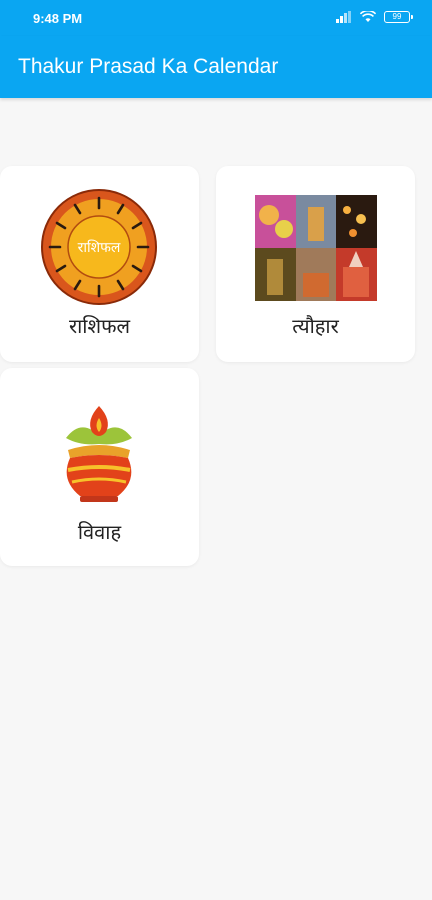  I want to click on battery-icon: 99, so click(398, 17).